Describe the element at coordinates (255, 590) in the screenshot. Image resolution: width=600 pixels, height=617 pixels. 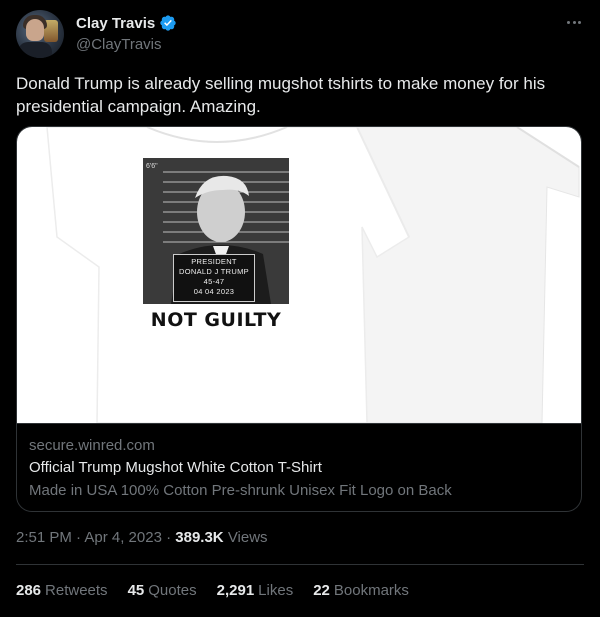
I see `stat-likes: 2,291 Likes` at that location.